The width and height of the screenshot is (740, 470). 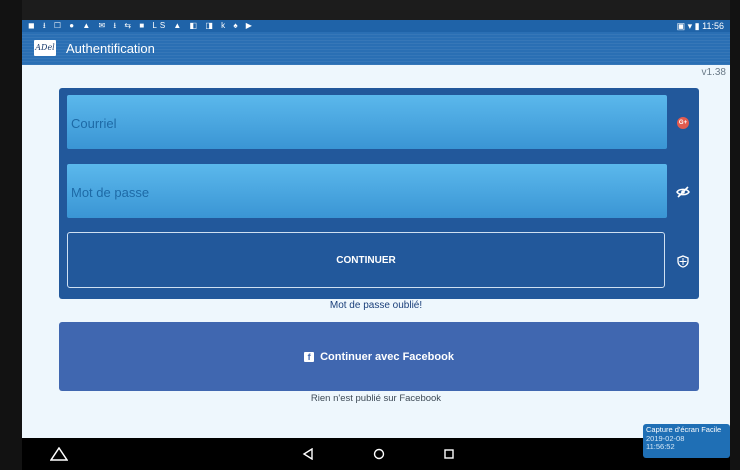 I want to click on google-plus-icon: G+, so click(x=683, y=123).